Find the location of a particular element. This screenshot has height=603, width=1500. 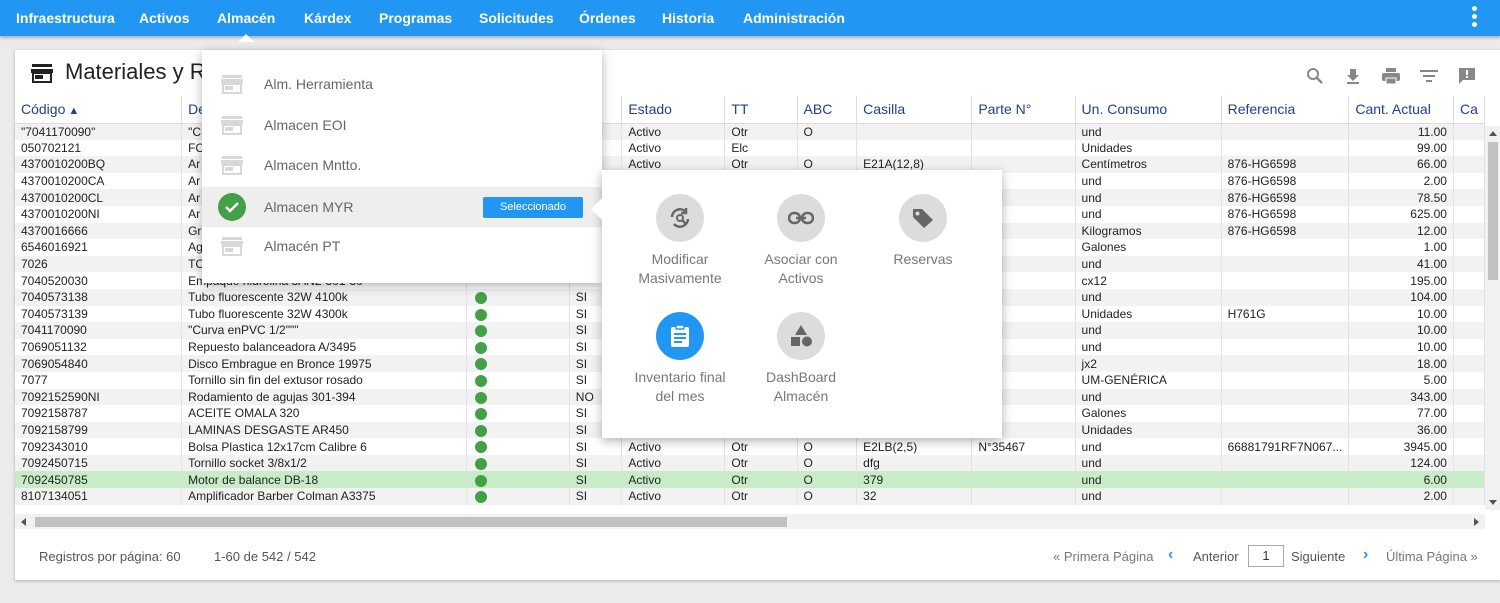

action-inventario-final: Inventario final del mes is located at coordinates (680, 359).